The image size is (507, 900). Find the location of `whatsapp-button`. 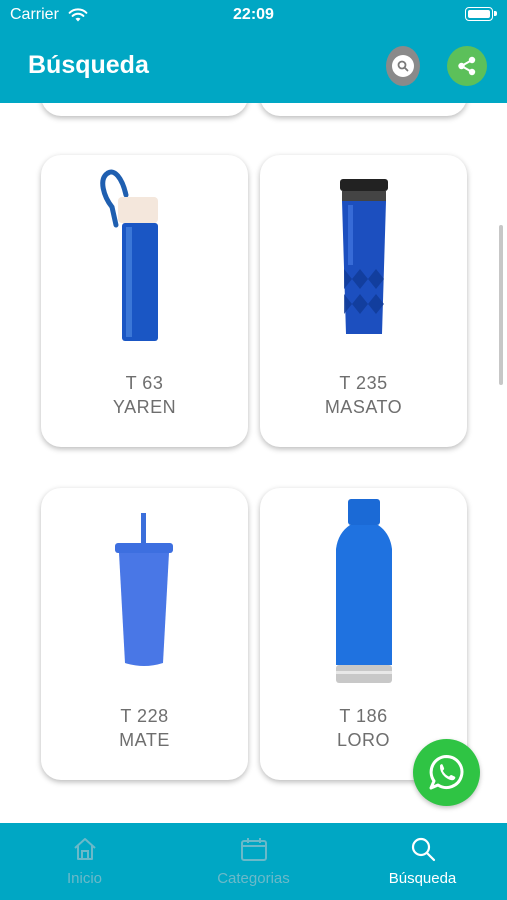

whatsapp-button is located at coordinates (446, 772).